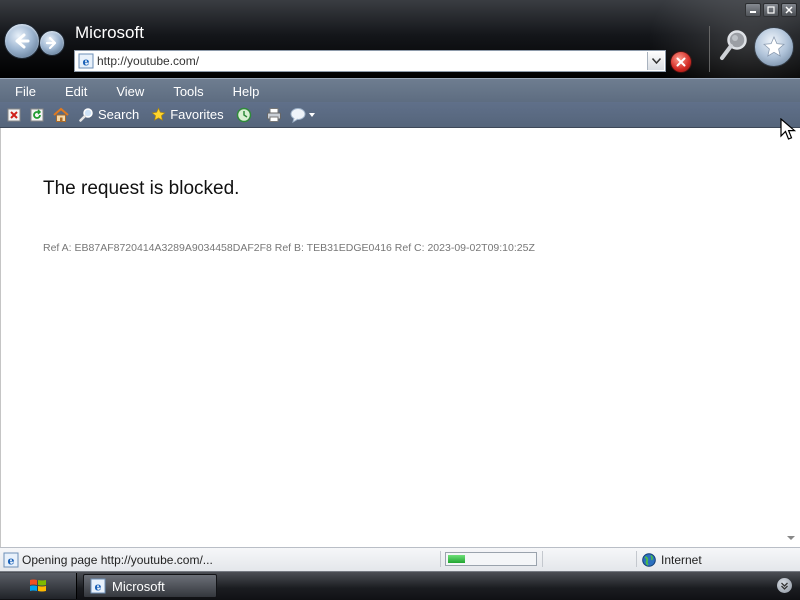  What do you see at coordinates (25, 91) in the screenshot?
I see `menu-file: File` at bounding box center [25, 91].